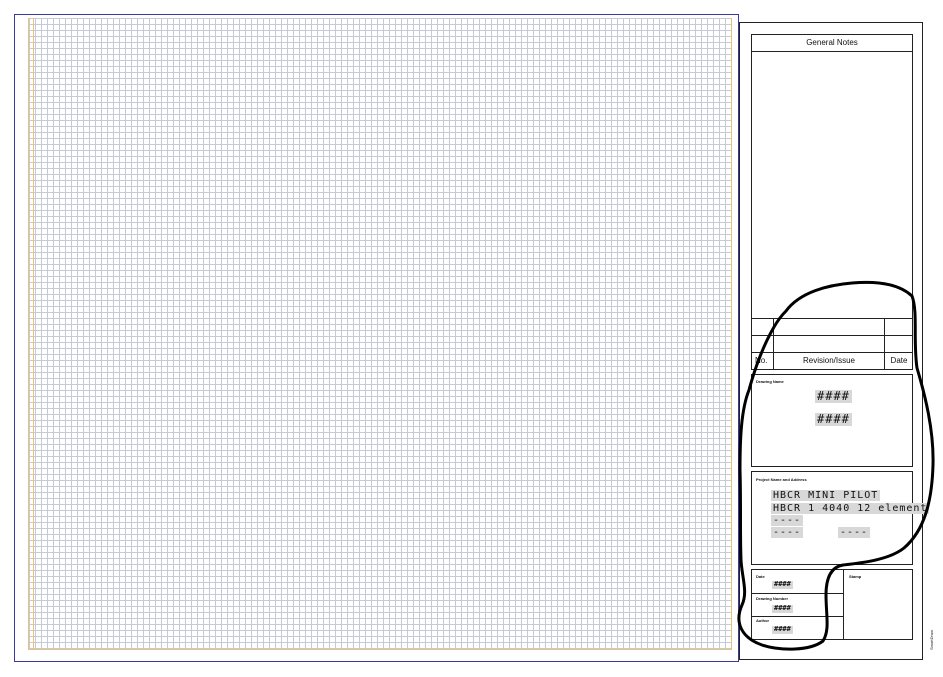  I want to click on stamp-label: Stamp, so click(855, 576).